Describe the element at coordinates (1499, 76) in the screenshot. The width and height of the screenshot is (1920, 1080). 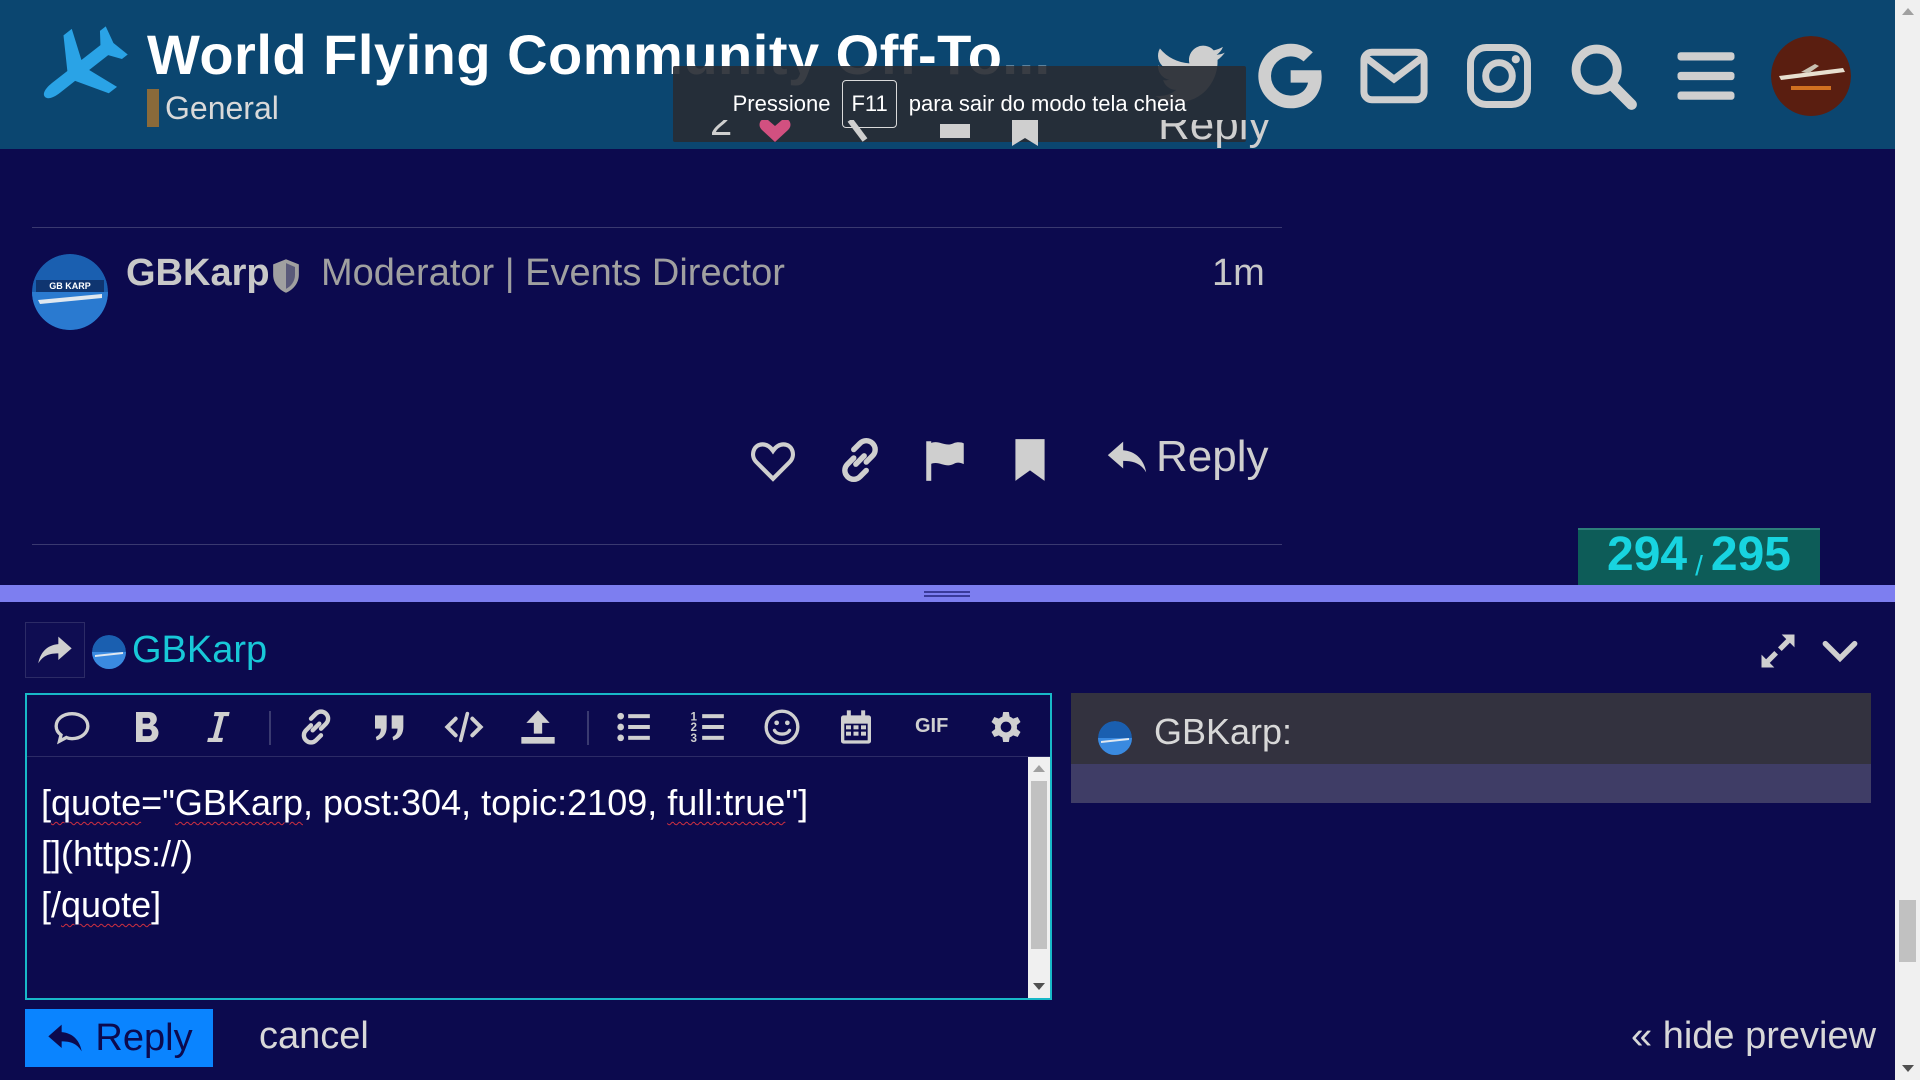
I see `instagram-icon` at that location.